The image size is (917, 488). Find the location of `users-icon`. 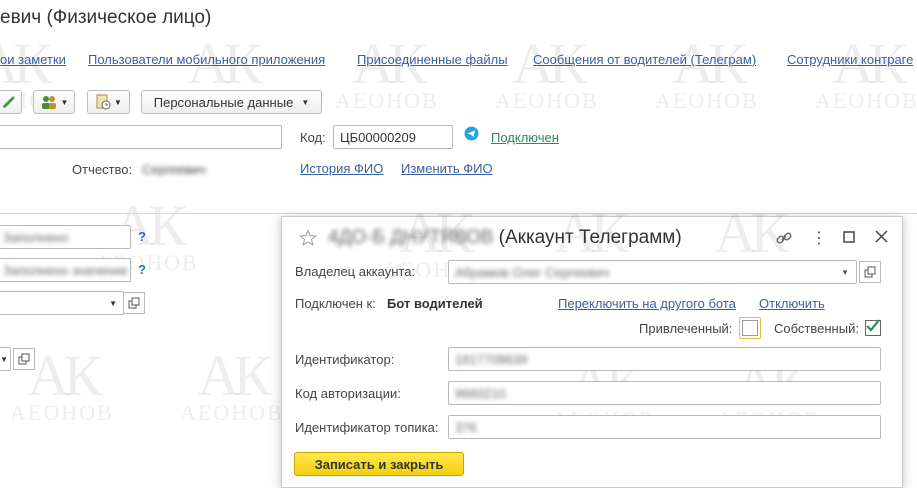

users-icon is located at coordinates (48, 102).